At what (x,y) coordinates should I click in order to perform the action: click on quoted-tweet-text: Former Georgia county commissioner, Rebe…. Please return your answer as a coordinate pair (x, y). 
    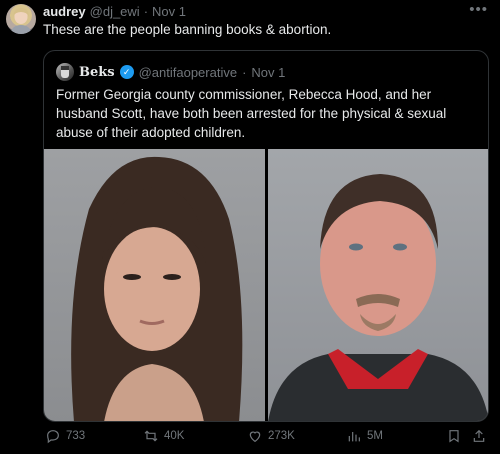
    Looking at the image, I should click on (251, 113).